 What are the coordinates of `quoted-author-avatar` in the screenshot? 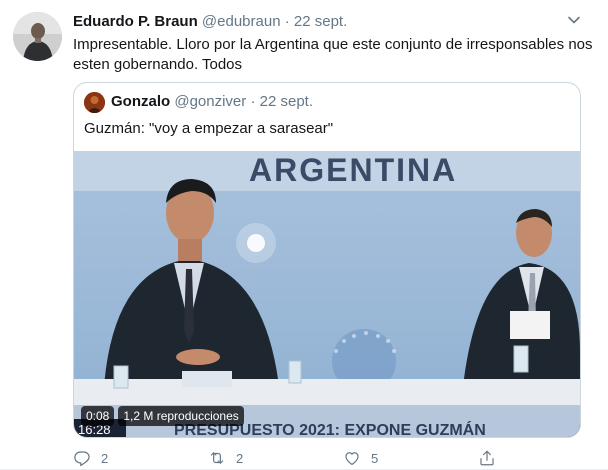 It's located at (94, 102).